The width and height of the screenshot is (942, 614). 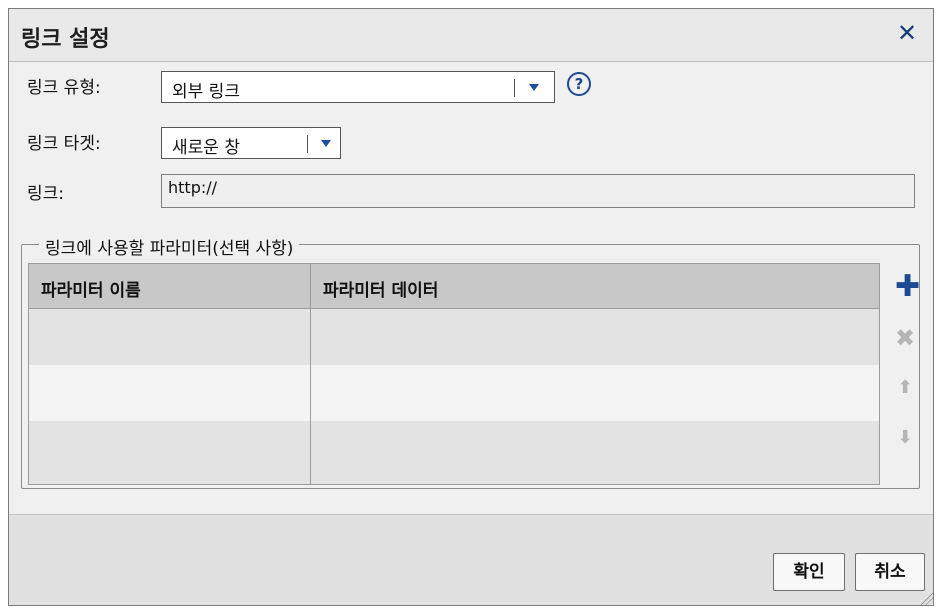 I want to click on ok-button: 확인, so click(x=809, y=572).